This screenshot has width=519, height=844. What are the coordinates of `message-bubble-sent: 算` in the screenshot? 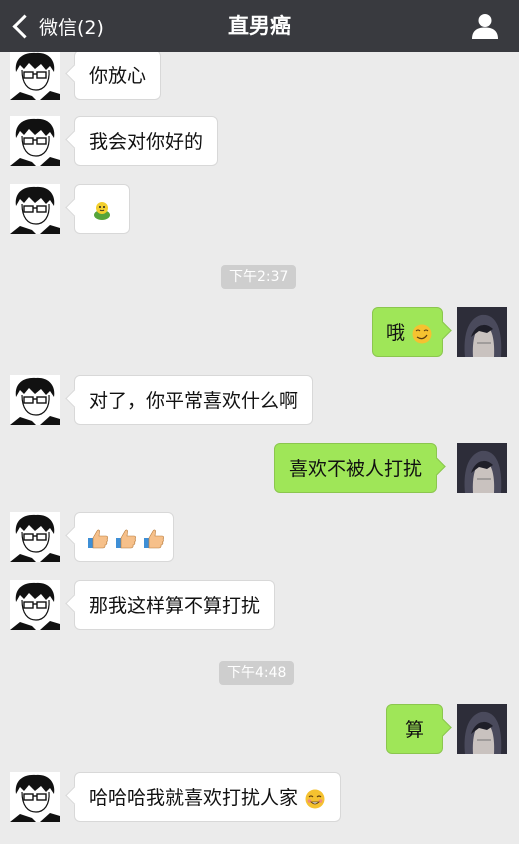 It's located at (414, 729).